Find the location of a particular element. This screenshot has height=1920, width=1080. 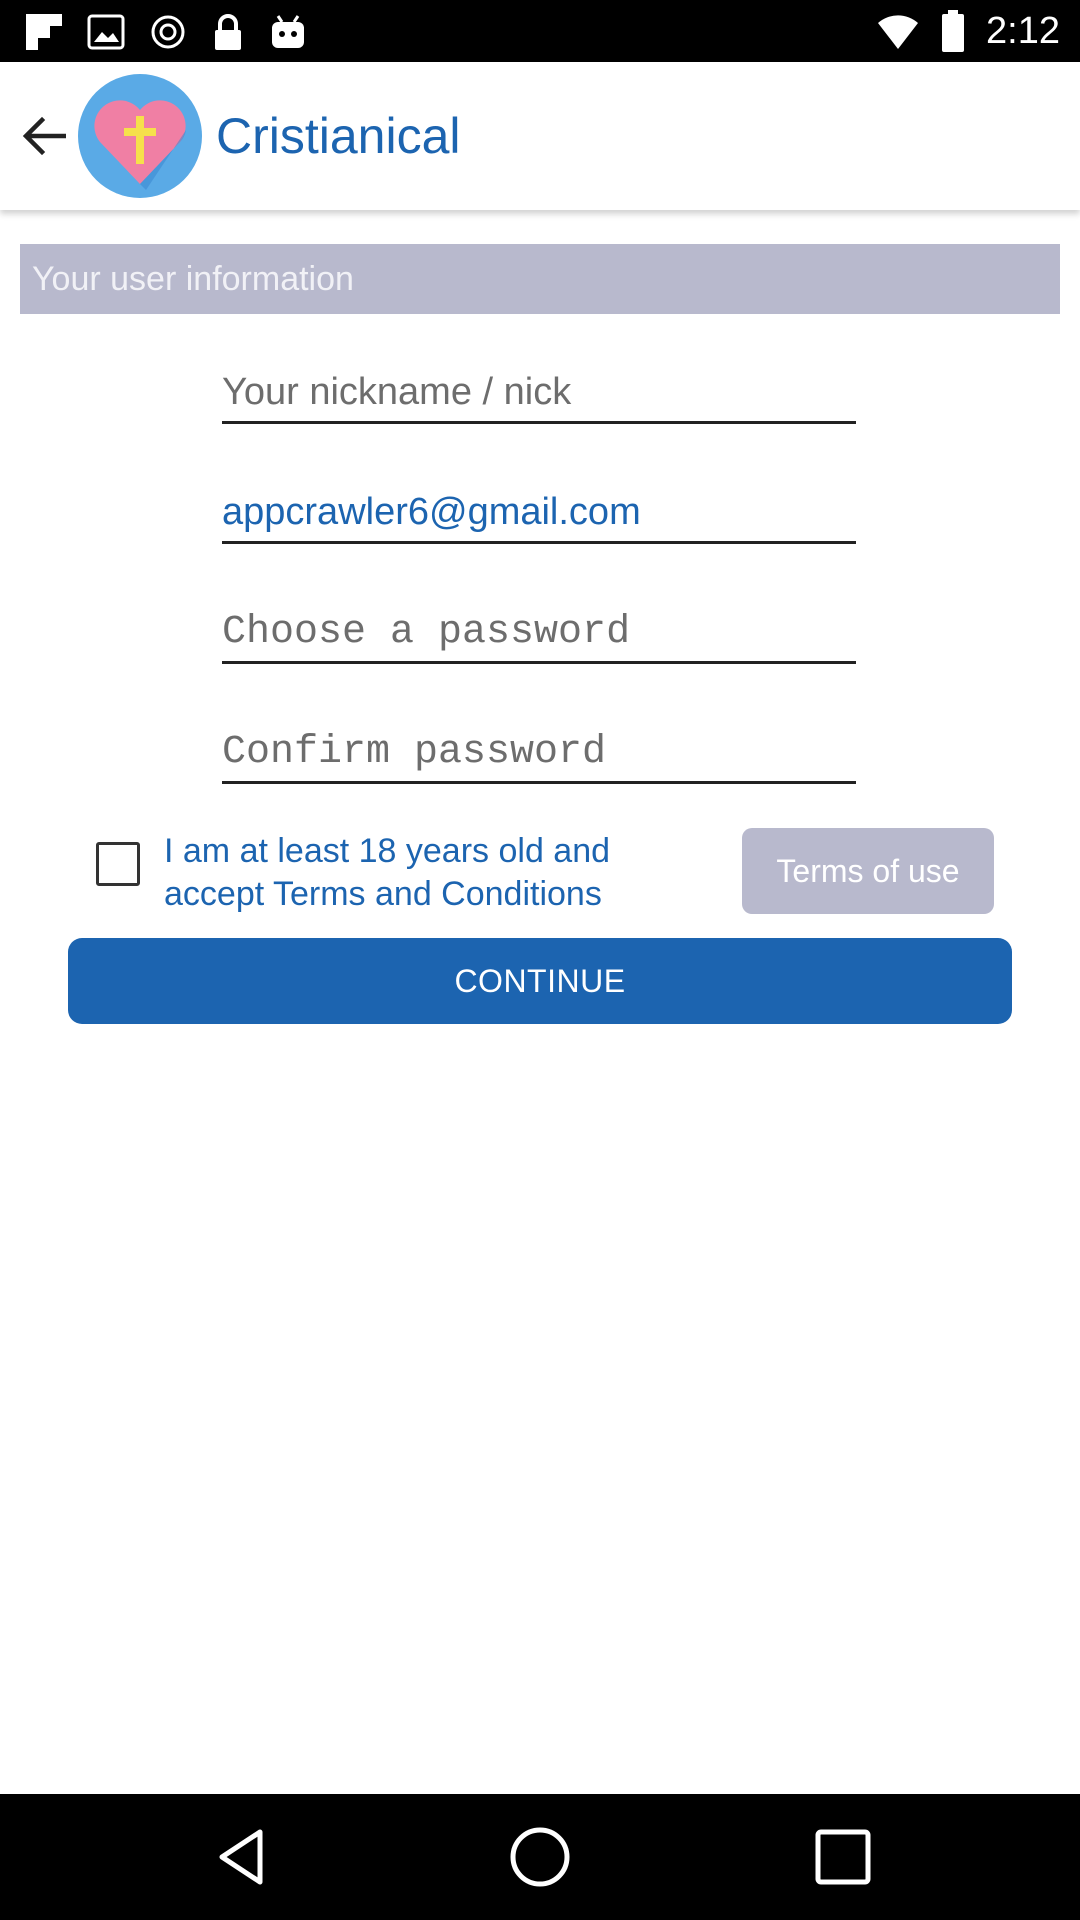

confirm-password-input is located at coordinates (539, 754).